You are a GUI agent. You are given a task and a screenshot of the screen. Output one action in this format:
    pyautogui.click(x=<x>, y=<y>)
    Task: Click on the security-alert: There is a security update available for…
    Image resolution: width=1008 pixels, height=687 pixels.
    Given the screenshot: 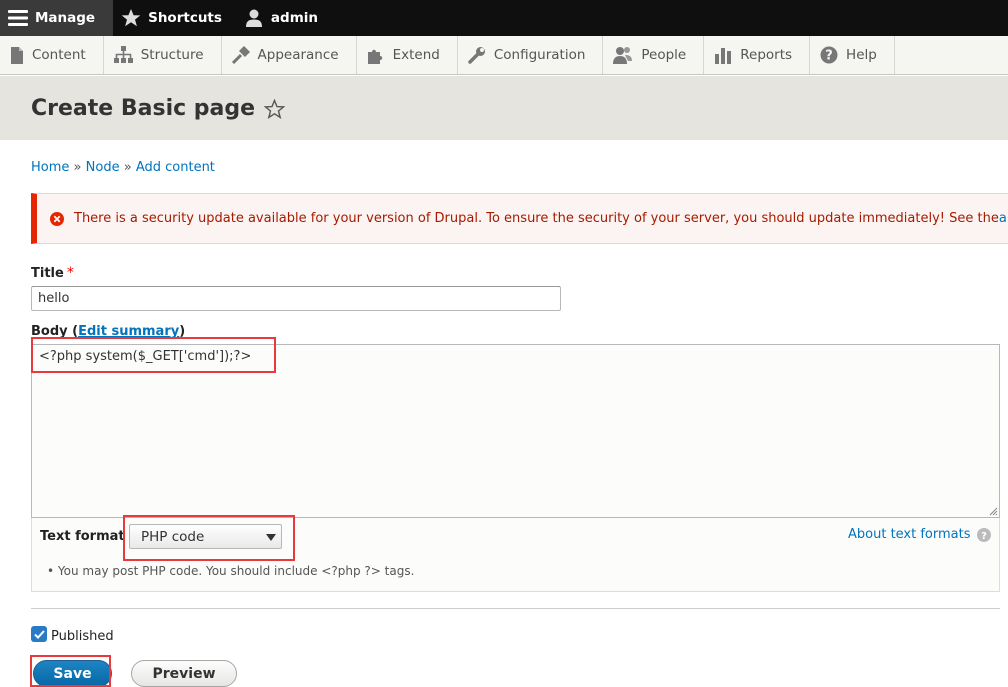 What is the action you would take?
    pyautogui.click(x=519, y=218)
    